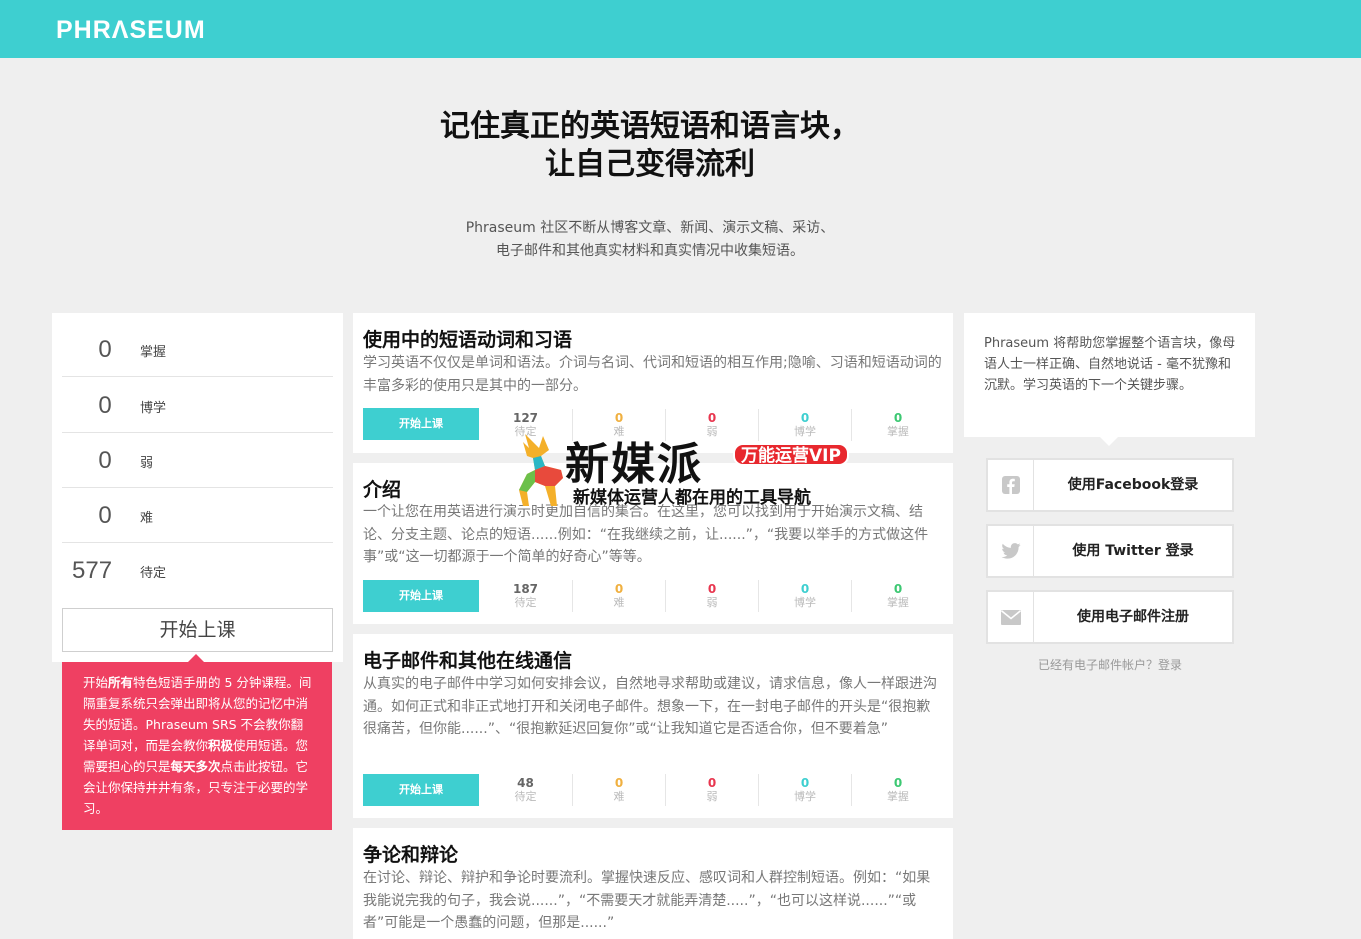 The image size is (1361, 939). I want to click on subtitle-line-1: Phraseum 社区不断从博客文章、新闻、演示文稿、采访、, so click(650, 228).